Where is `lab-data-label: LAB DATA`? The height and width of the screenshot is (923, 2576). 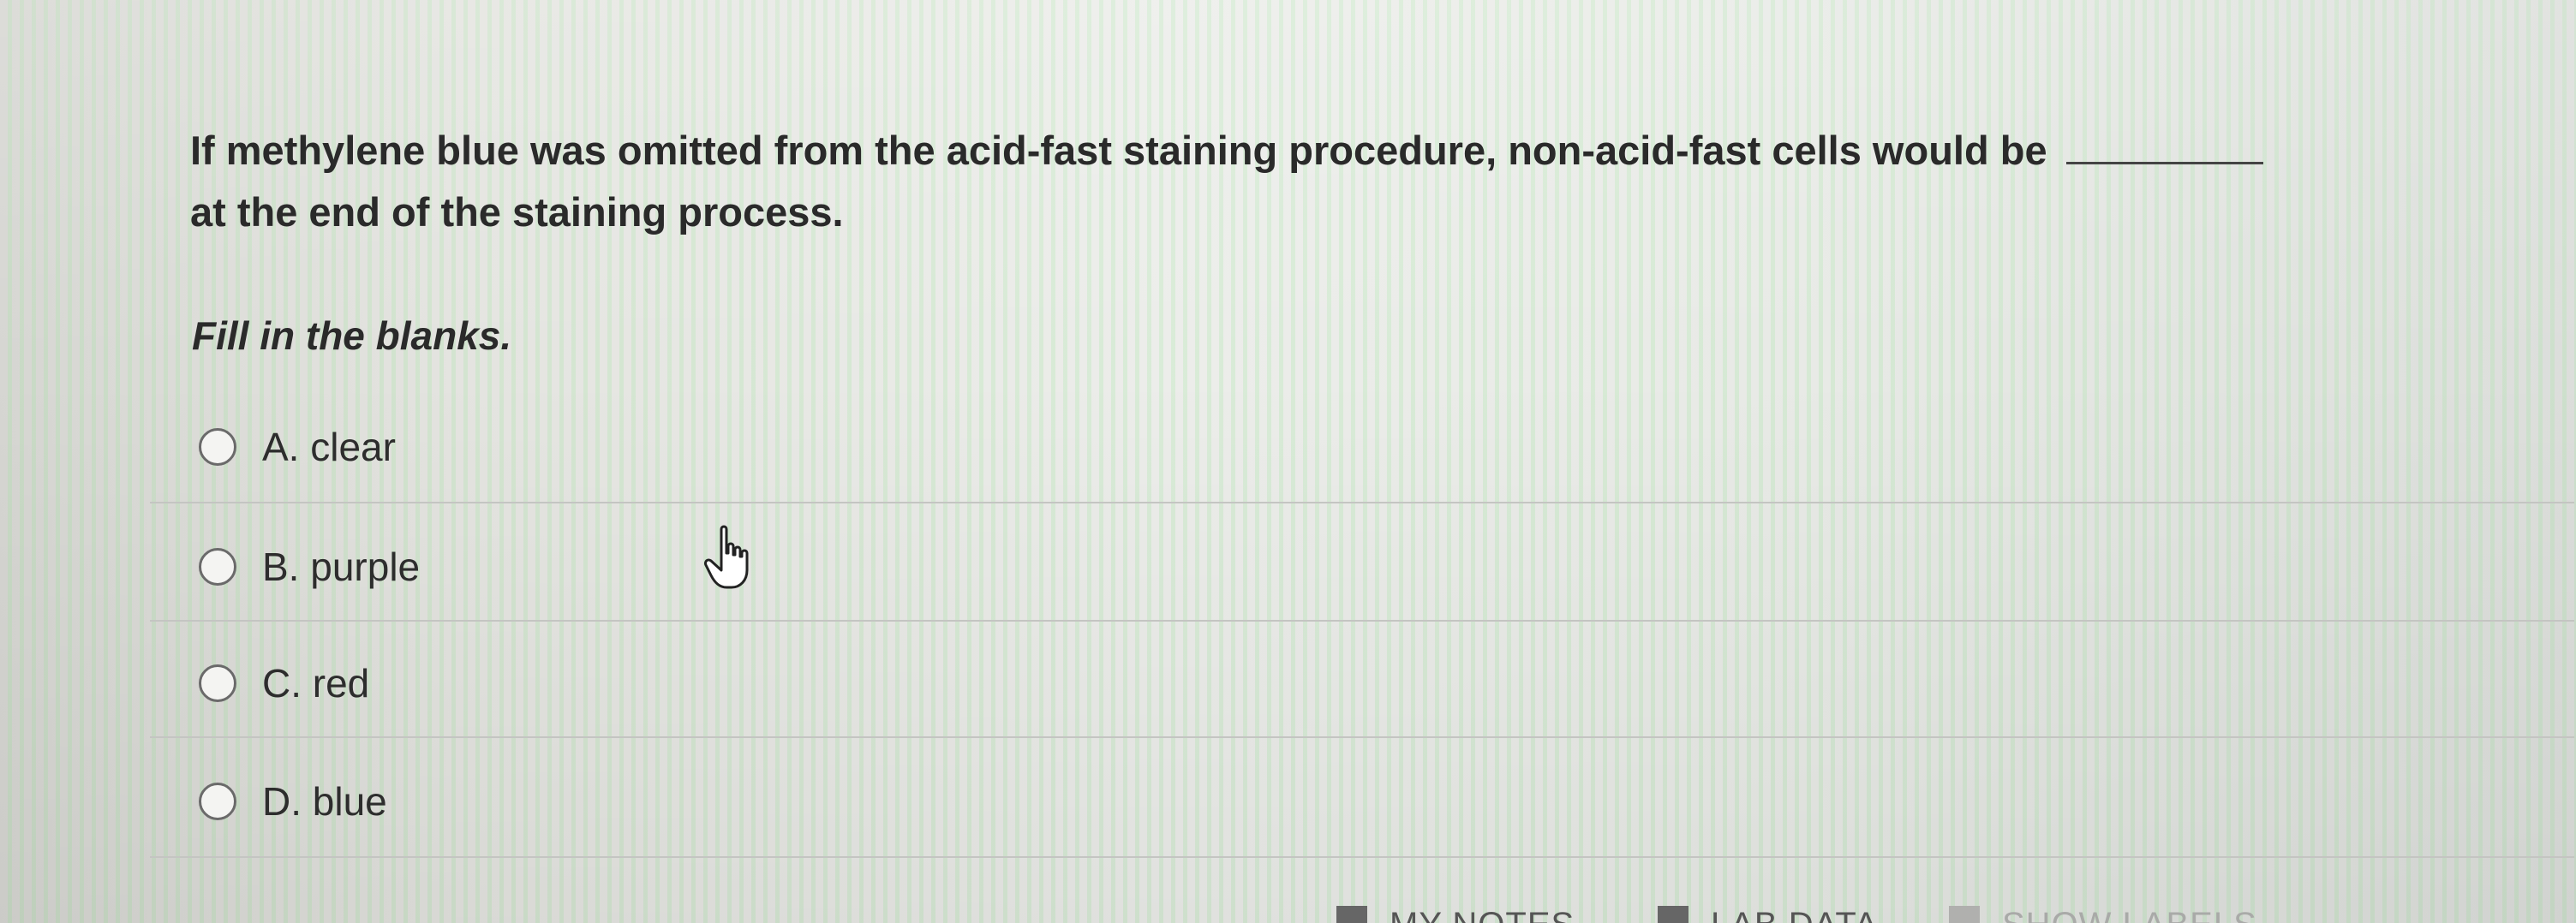 lab-data-label: LAB DATA is located at coordinates (1795, 914).